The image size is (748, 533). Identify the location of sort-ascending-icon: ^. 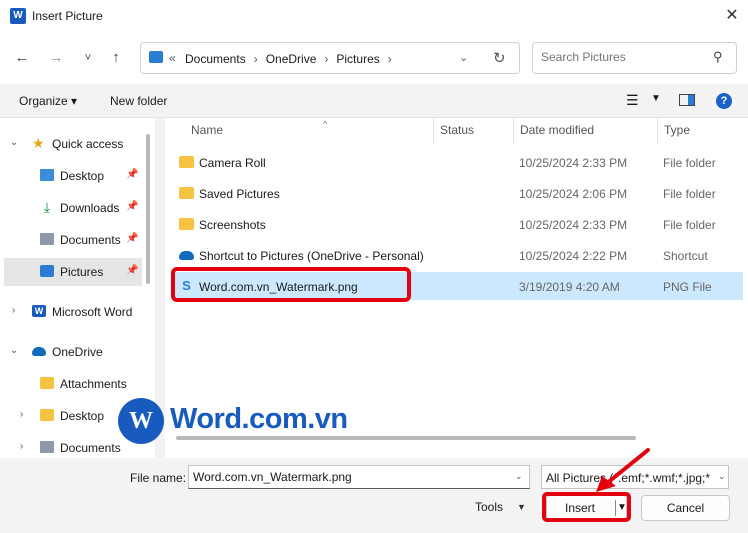
(325, 124).